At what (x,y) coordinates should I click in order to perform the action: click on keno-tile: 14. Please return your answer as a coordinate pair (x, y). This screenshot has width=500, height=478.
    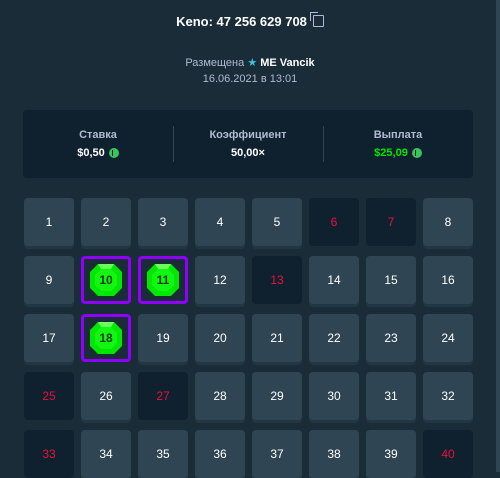
    Looking at the image, I should click on (334, 280).